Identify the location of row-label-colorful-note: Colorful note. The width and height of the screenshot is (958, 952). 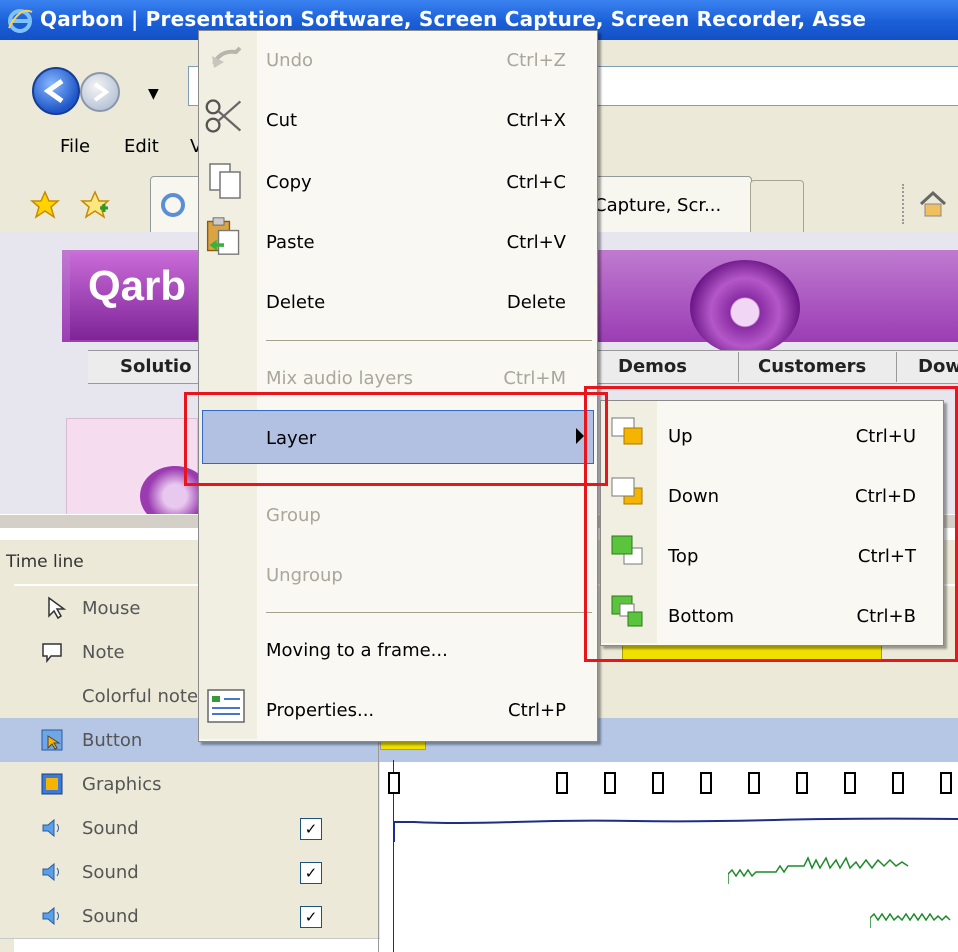
(140, 696).